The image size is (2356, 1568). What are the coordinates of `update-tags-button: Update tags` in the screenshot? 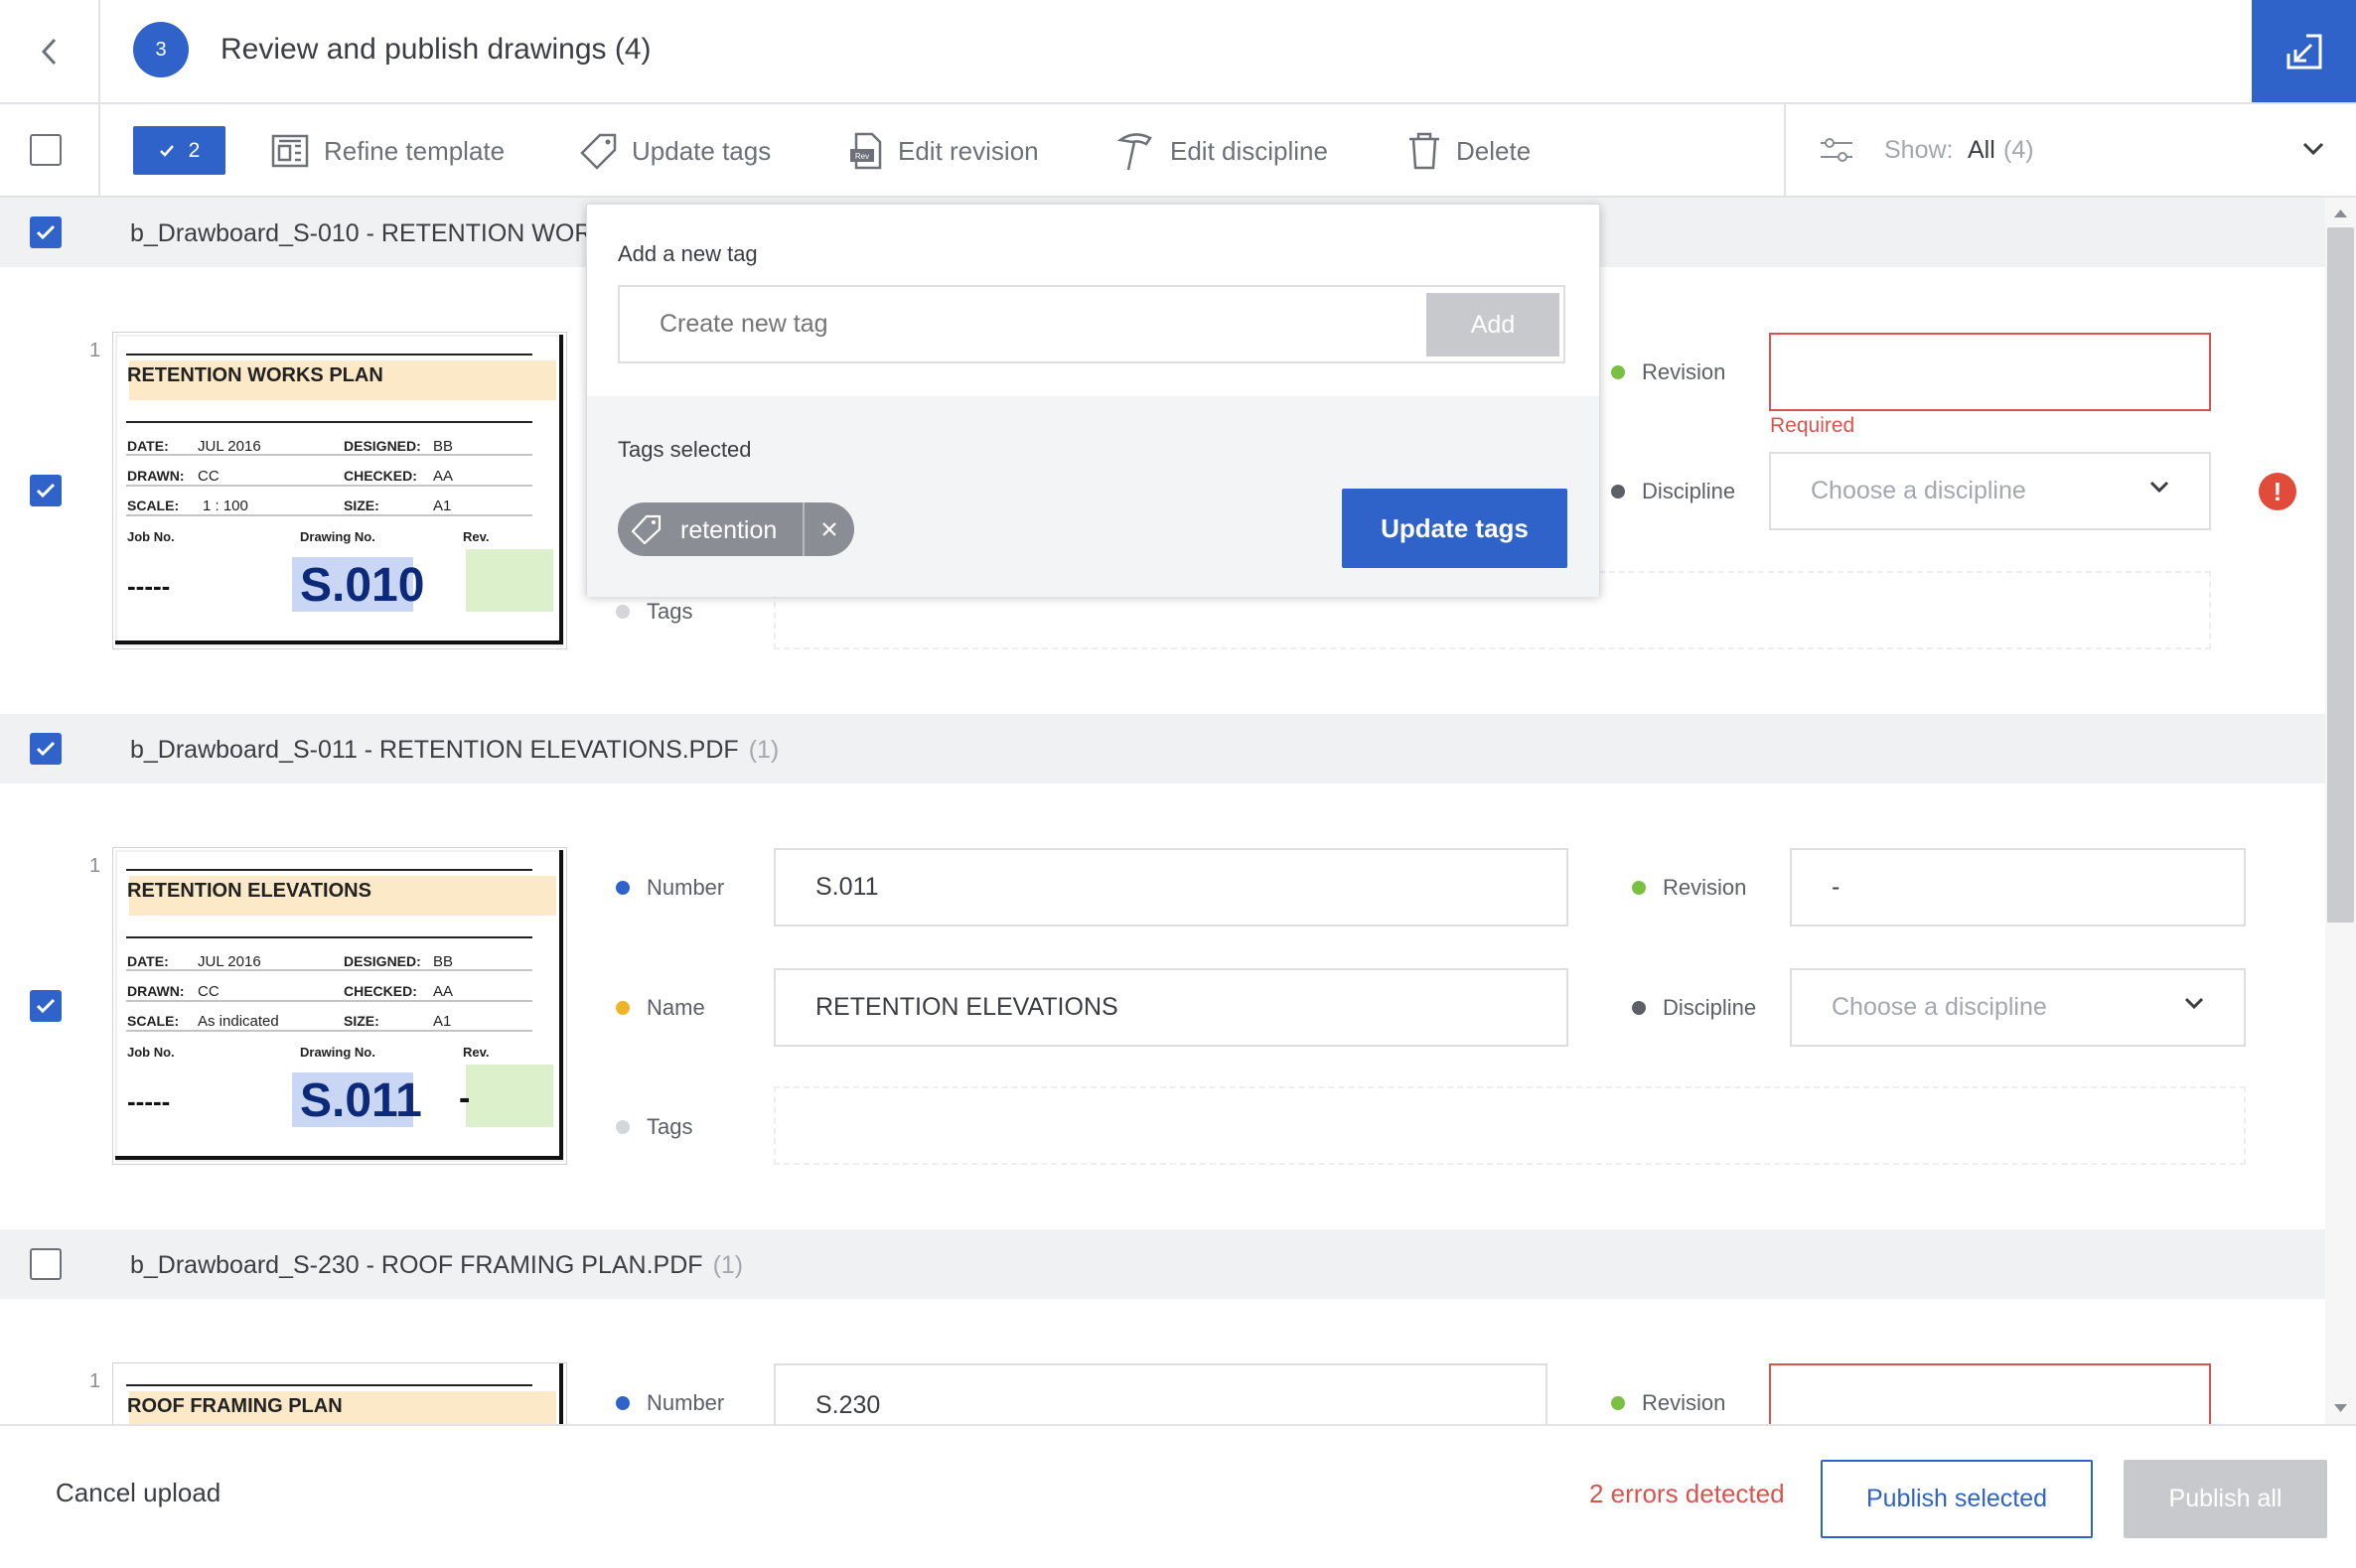 It's located at (675, 151).